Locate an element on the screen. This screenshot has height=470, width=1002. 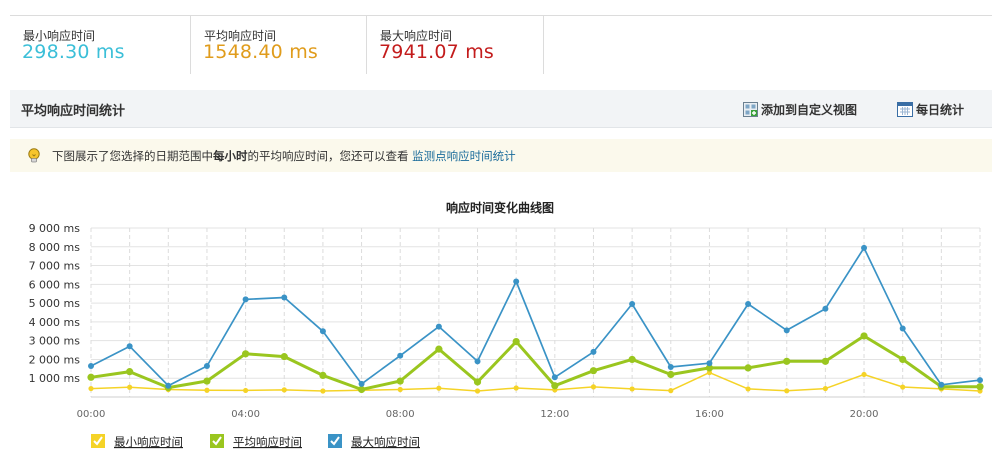
y-tick-label: 3 000 ms is located at coordinates (55, 341).